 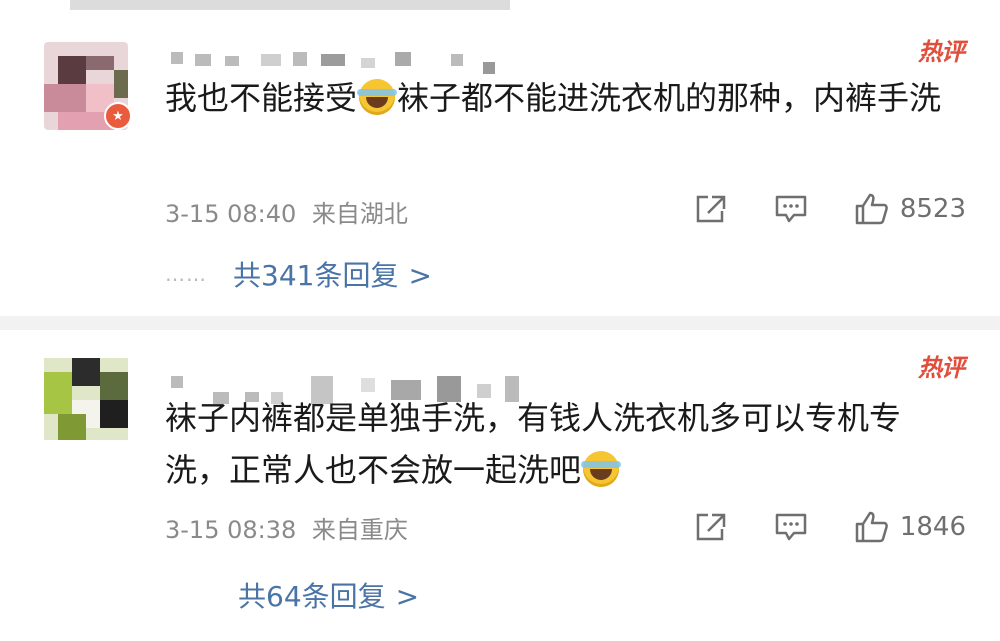 What do you see at coordinates (533, 444) in the screenshot?
I see `comment-text-part: 袜子内裤都是单独手洗，有钱人洗衣机多可以专机专洗，正常人也不会放一起洗吧` at bounding box center [533, 444].